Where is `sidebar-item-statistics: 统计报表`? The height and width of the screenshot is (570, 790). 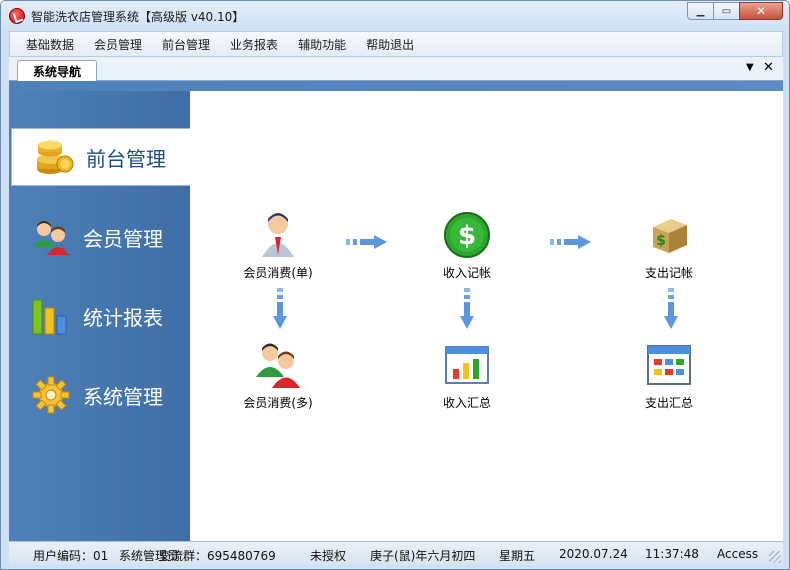 sidebar-item-statistics: 统计报表 is located at coordinates (99, 316).